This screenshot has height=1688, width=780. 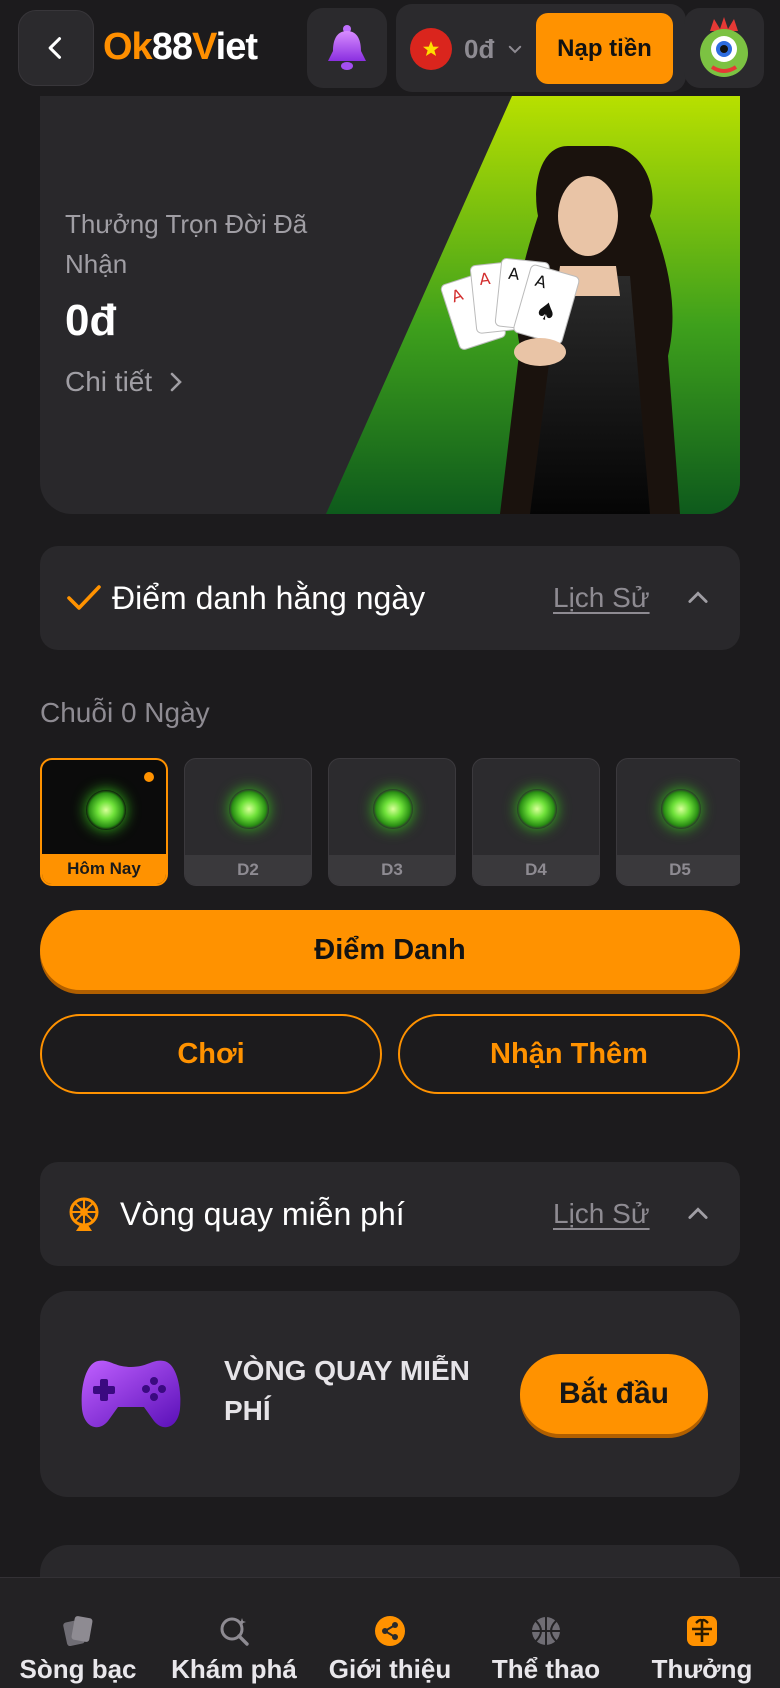 I want to click on ball-icon, so click(x=546, y=1631).